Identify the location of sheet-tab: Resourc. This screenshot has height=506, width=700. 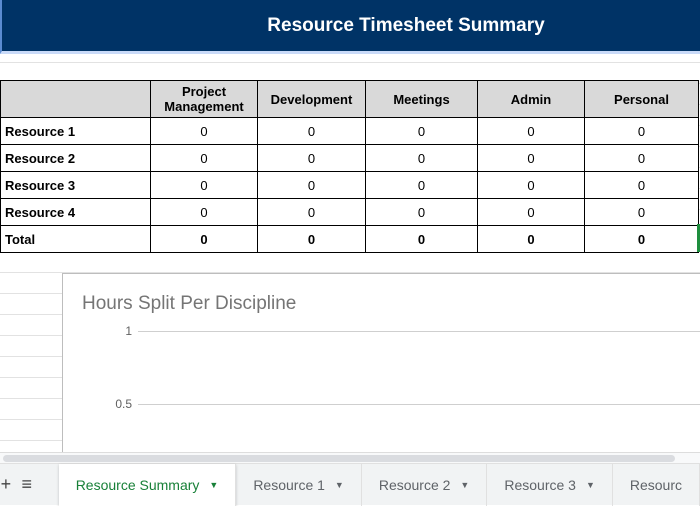
(656, 484).